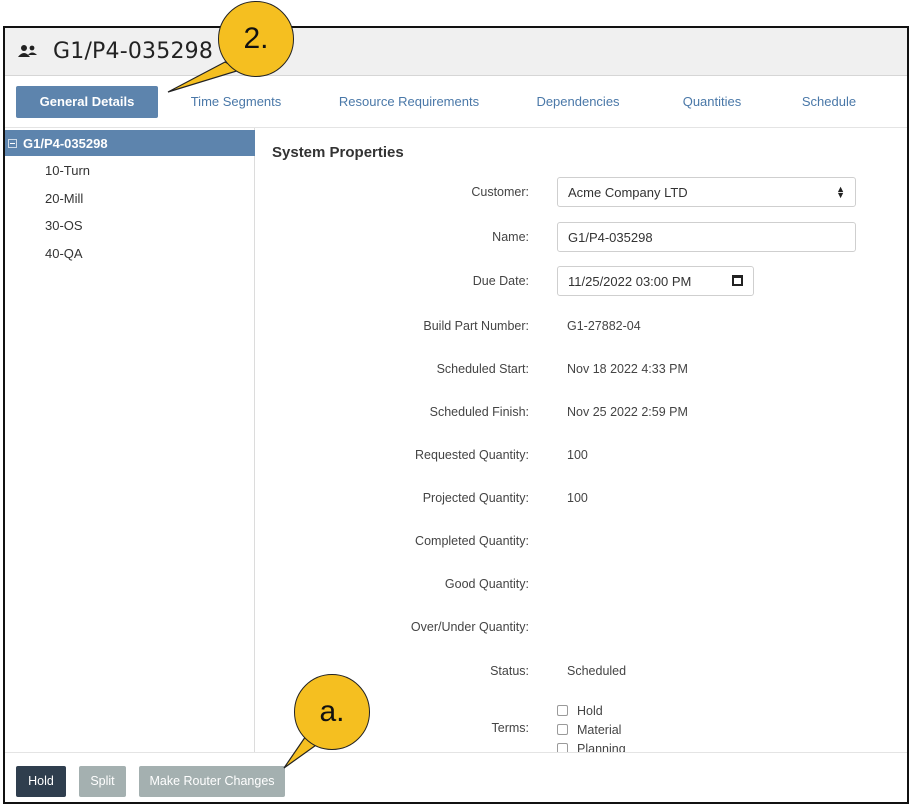 The width and height of the screenshot is (911, 806). What do you see at coordinates (472, 455) in the screenshot?
I see `requested-quantity-label: Requested Quantity:` at bounding box center [472, 455].